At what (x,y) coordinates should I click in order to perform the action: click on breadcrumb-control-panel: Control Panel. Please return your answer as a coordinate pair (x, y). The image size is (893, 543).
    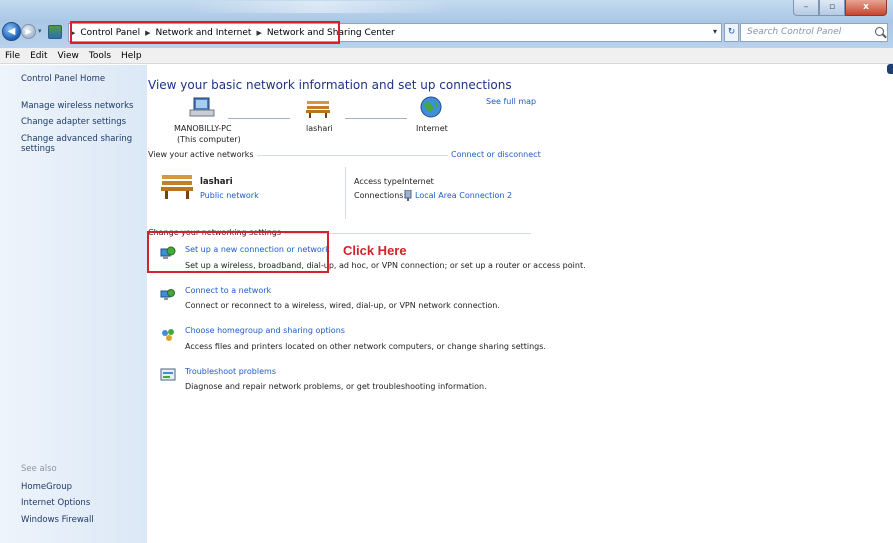
    Looking at the image, I should click on (110, 33).